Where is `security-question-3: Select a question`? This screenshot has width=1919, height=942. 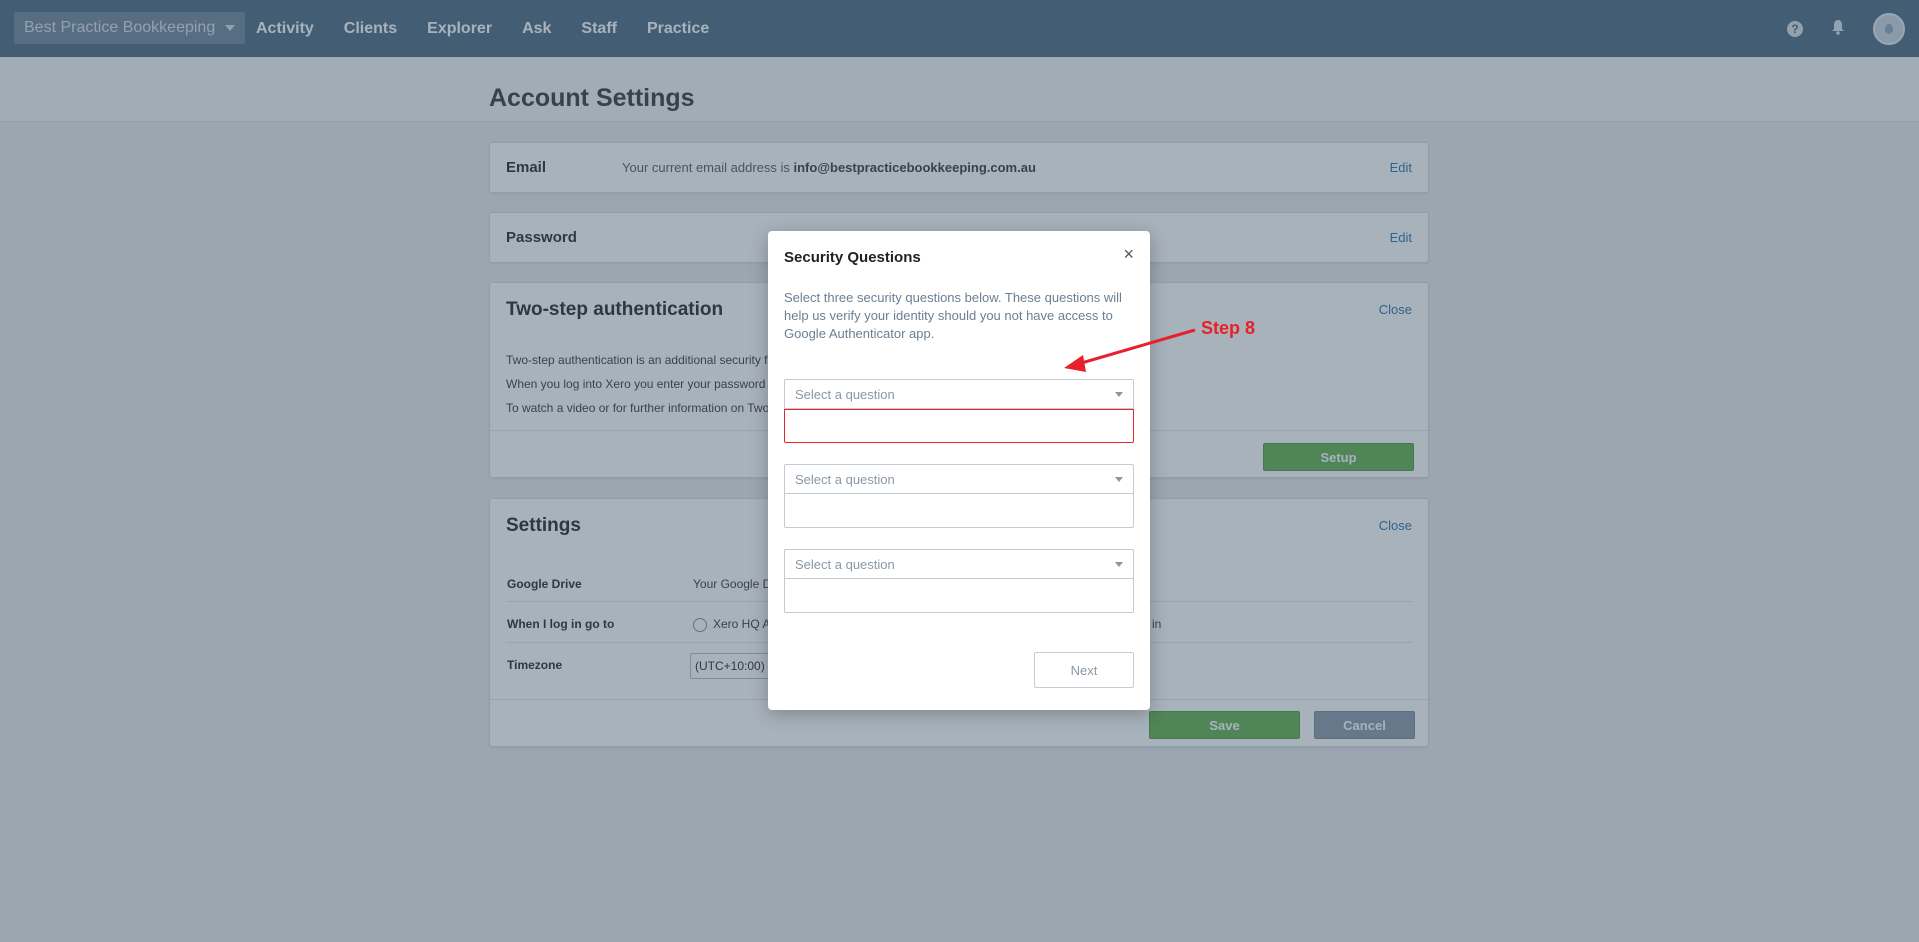 security-question-3: Select a question is located at coordinates (959, 581).